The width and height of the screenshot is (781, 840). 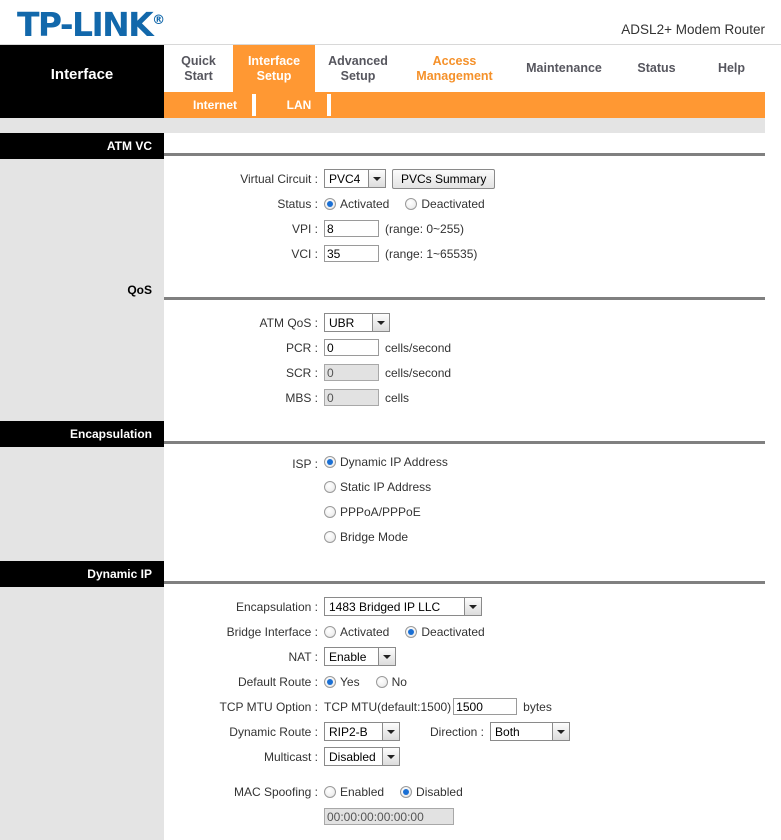 What do you see at coordinates (374, 537) in the screenshot?
I see `isp-option-label: Bridge Mode` at bounding box center [374, 537].